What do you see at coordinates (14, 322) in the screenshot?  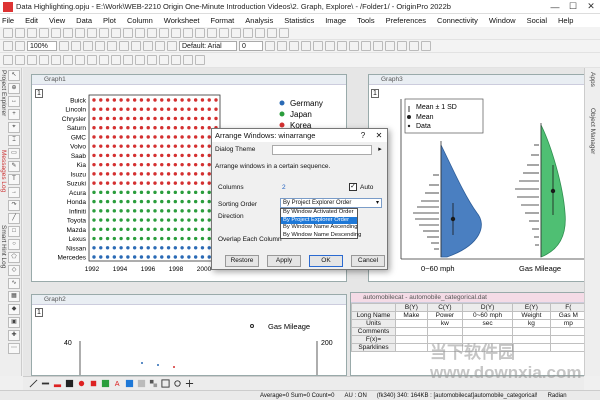 I see `image-tool-icon: ▣` at bounding box center [14, 322].